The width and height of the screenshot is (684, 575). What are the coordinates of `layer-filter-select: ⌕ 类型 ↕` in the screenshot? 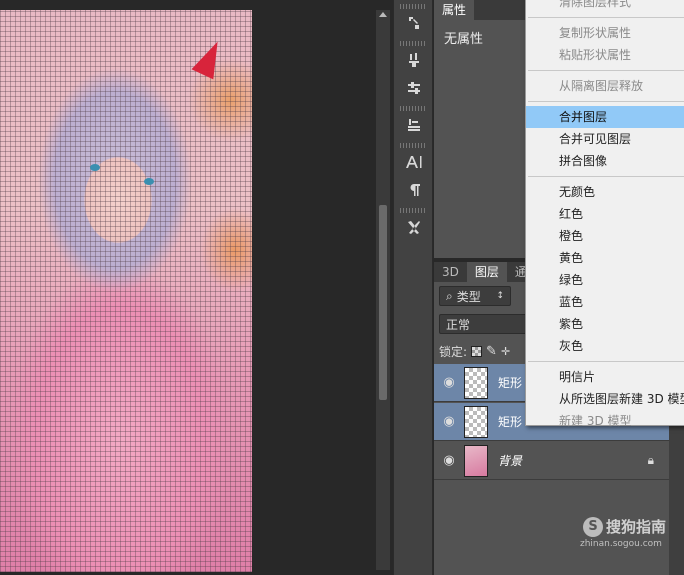 It's located at (475, 296).